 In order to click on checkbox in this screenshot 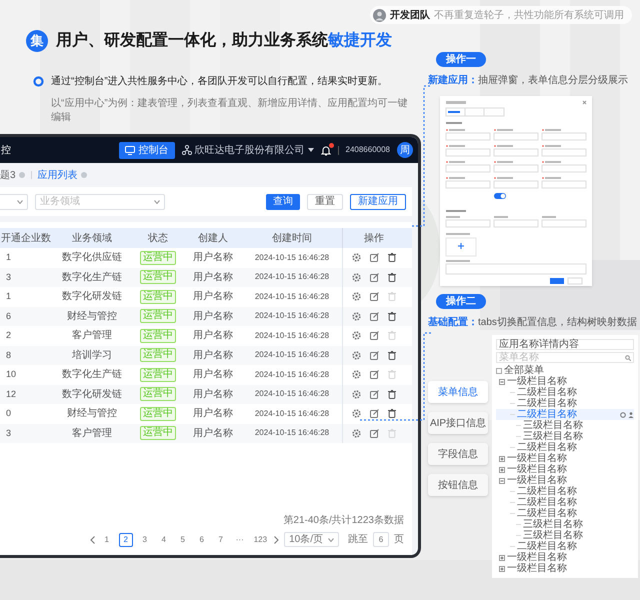, I will do `click(499, 371)`.